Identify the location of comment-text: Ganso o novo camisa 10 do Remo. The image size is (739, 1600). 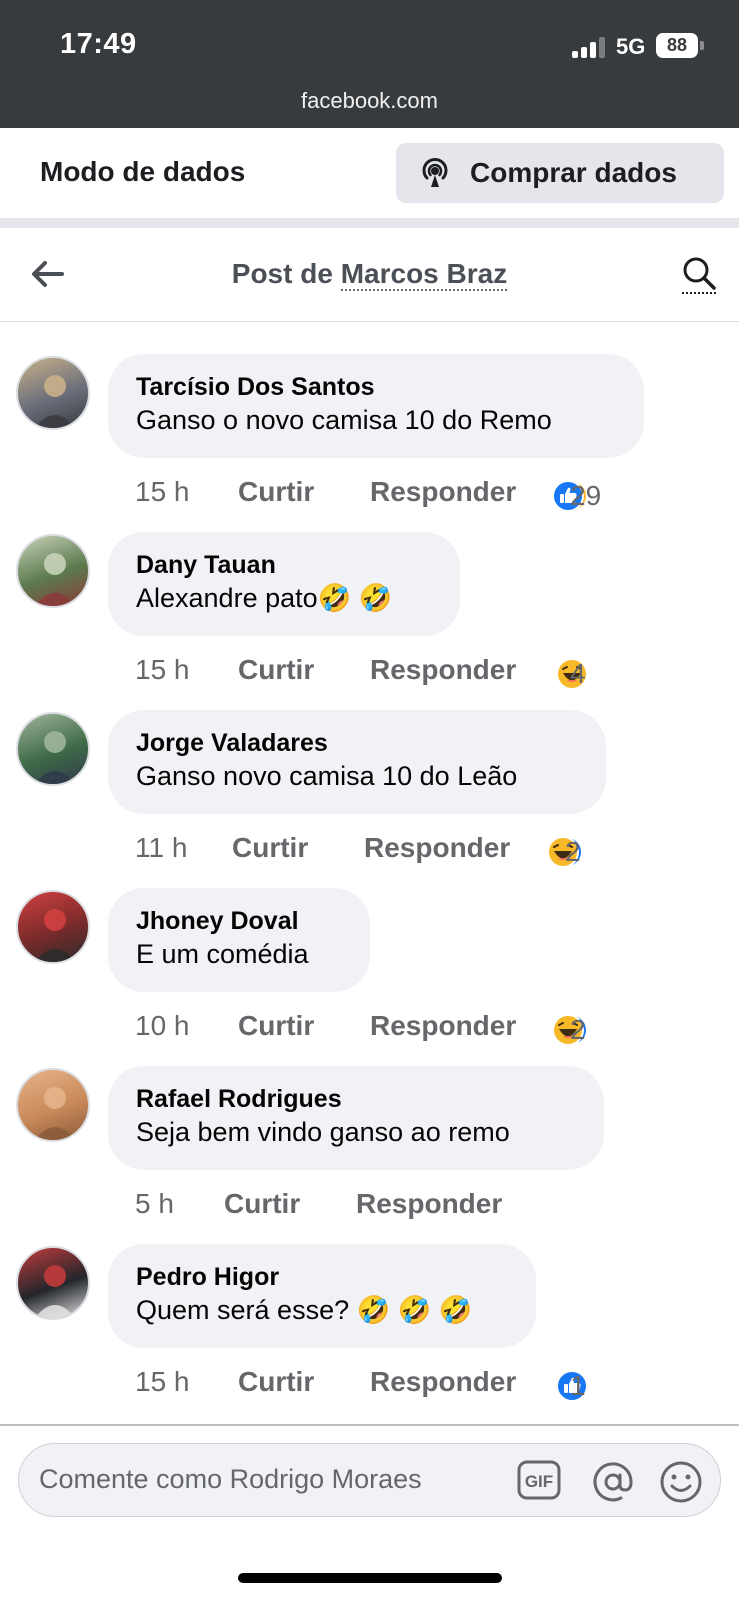
(344, 420).